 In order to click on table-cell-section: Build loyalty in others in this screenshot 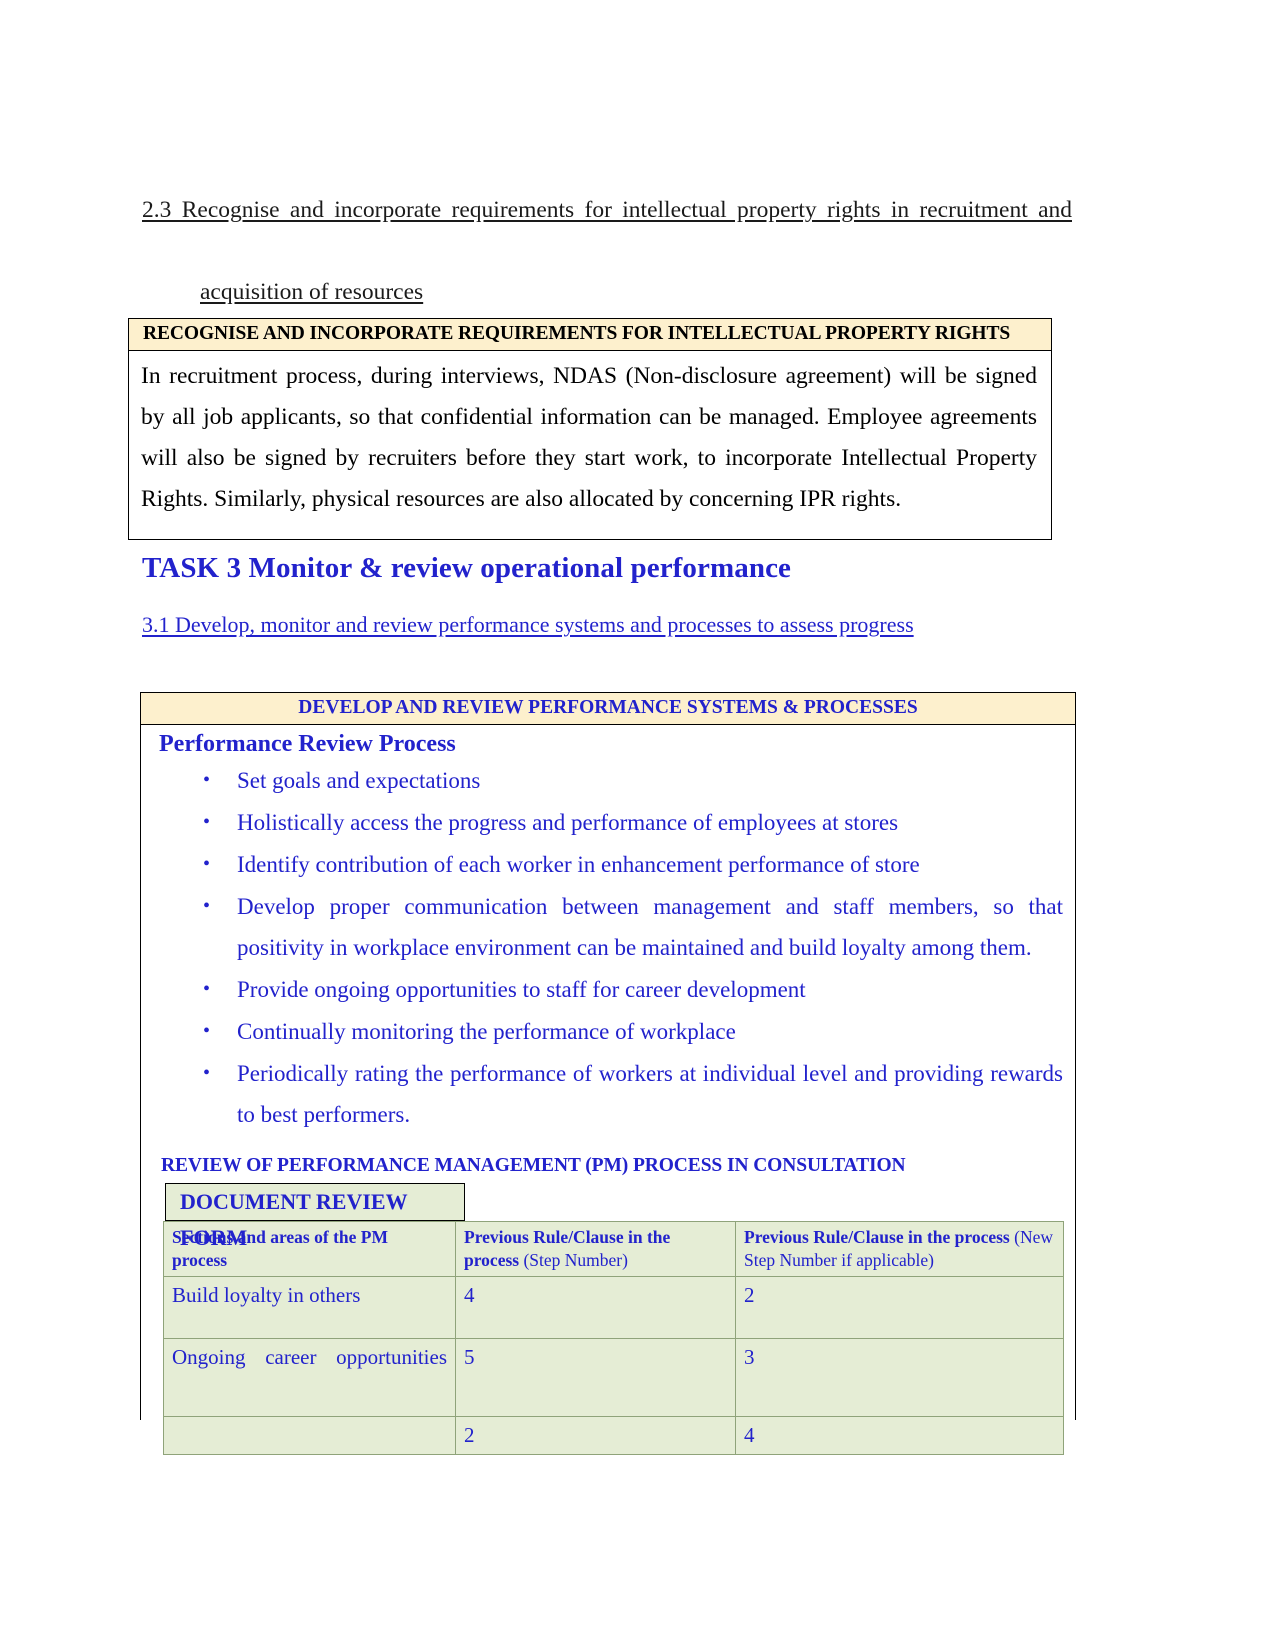, I will do `click(309, 1307)`.